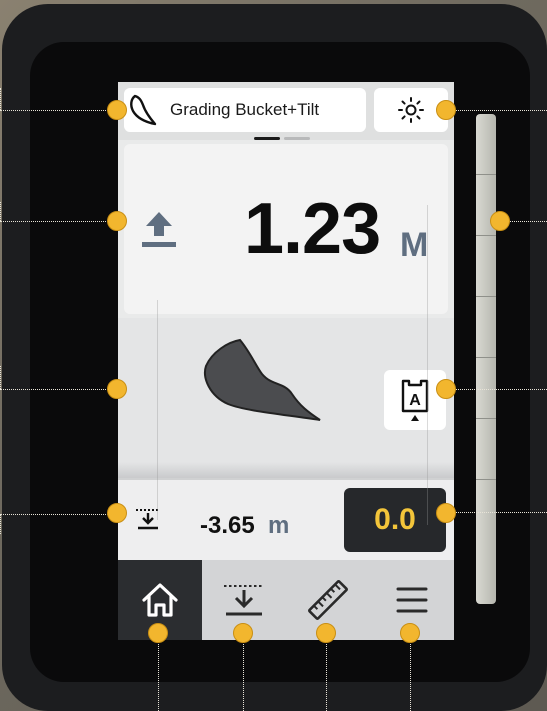  What do you see at coordinates (328, 600) in the screenshot?
I see `ruler-icon` at bounding box center [328, 600].